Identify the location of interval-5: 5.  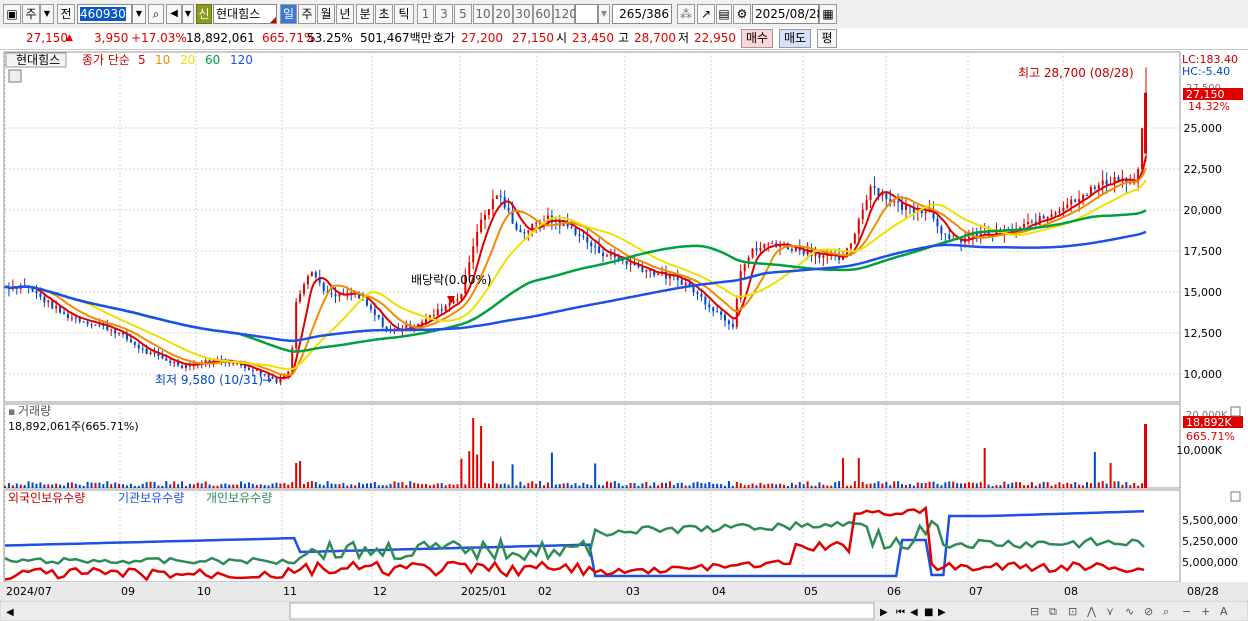
(463, 14).